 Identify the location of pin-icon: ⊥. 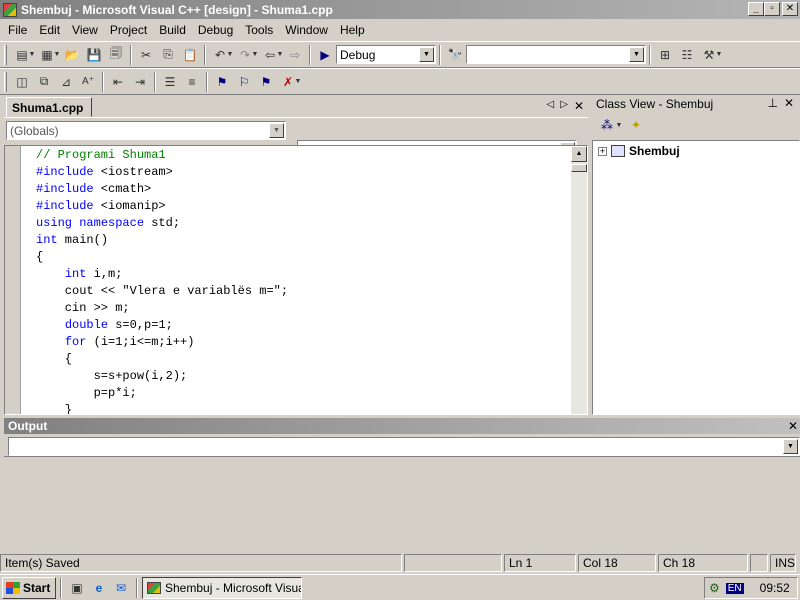
(773, 103).